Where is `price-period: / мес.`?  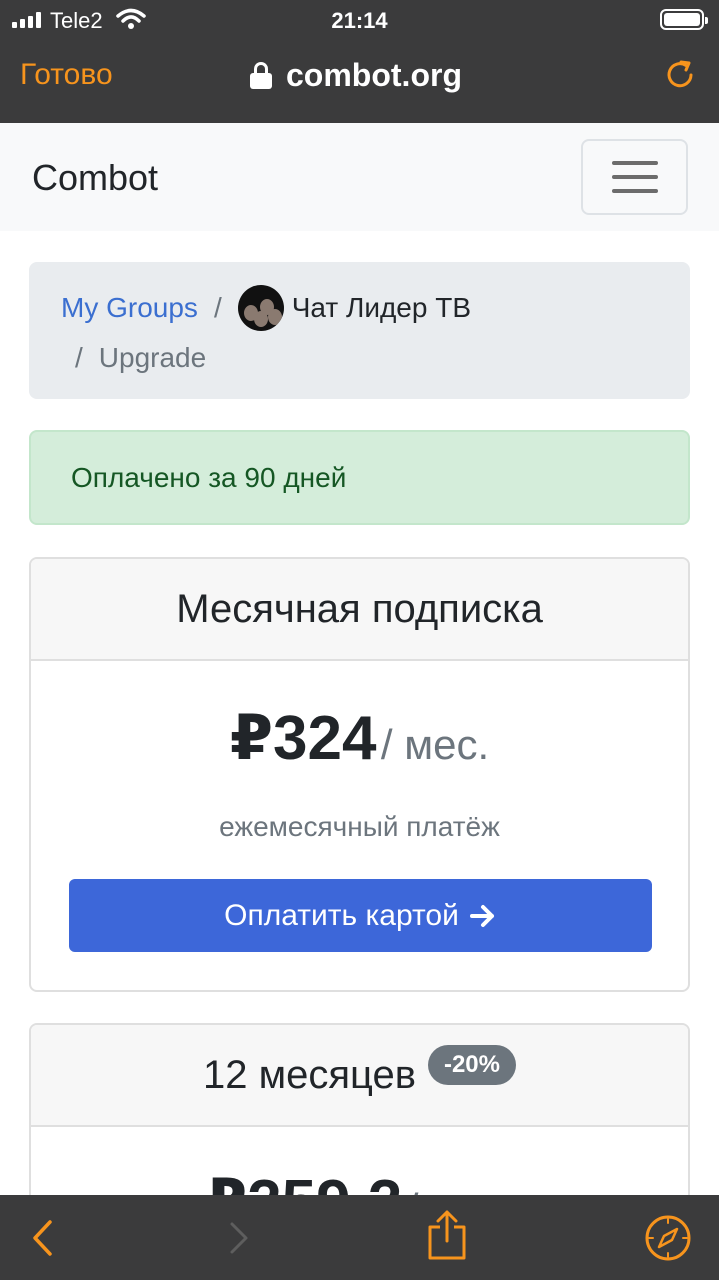 price-period: / мес. is located at coordinates (435, 744).